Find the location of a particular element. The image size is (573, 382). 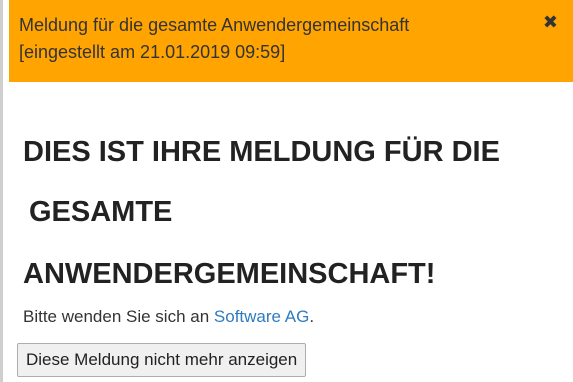

message-headline-line-3: ANWENDERGEMEINSCHAFT! is located at coordinates (229, 274).